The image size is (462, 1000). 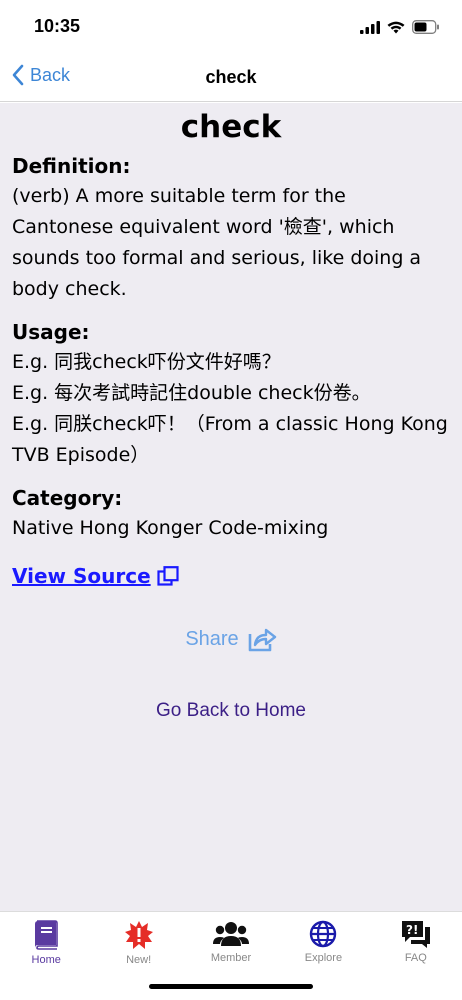 I want to click on usage-label: Usage:, so click(x=51, y=332).